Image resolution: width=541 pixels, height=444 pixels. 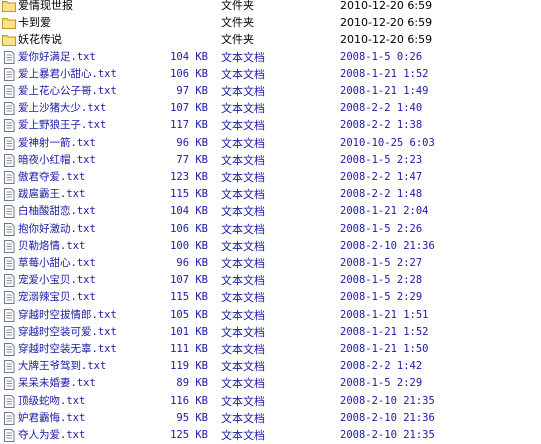 I want to click on modified-date: 2008-1-5 2:26, so click(x=381, y=228).